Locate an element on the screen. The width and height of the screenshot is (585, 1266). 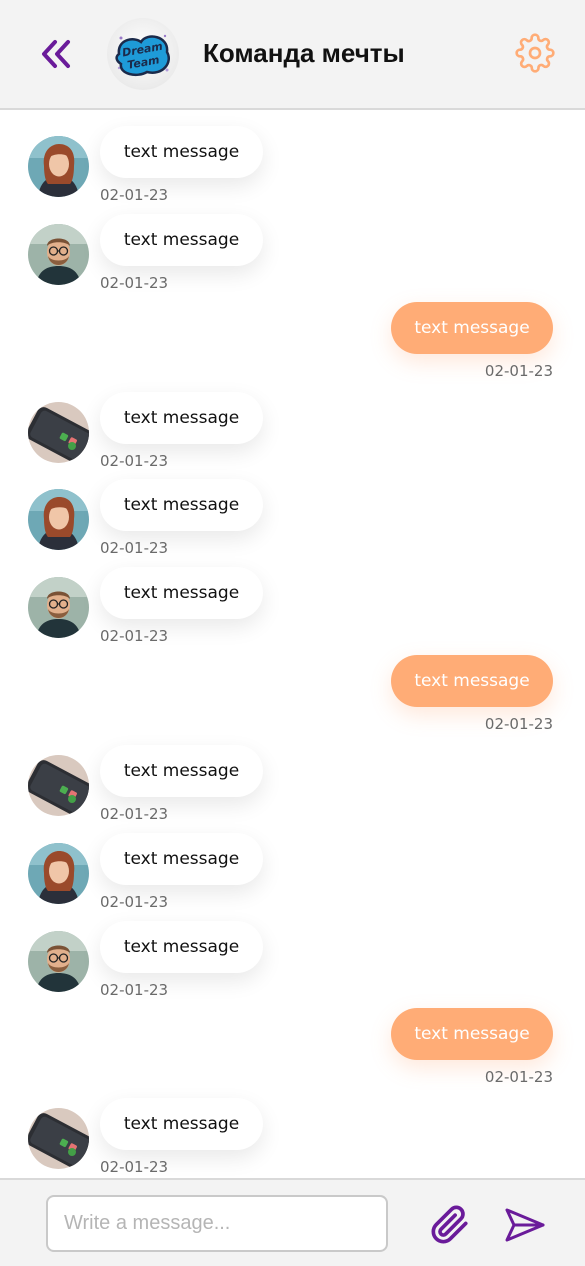
send-icon is located at coordinates (525, 1225).